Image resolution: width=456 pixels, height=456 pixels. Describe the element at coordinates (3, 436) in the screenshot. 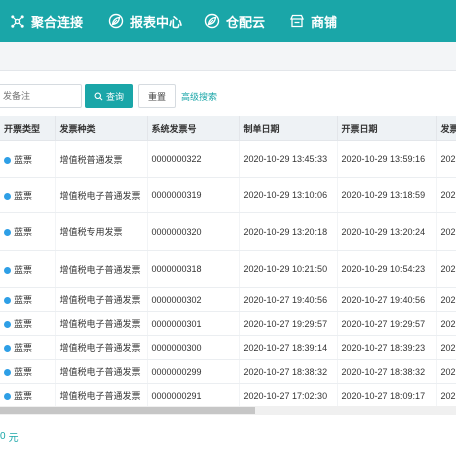

I see `total-amount-value: 0` at that location.